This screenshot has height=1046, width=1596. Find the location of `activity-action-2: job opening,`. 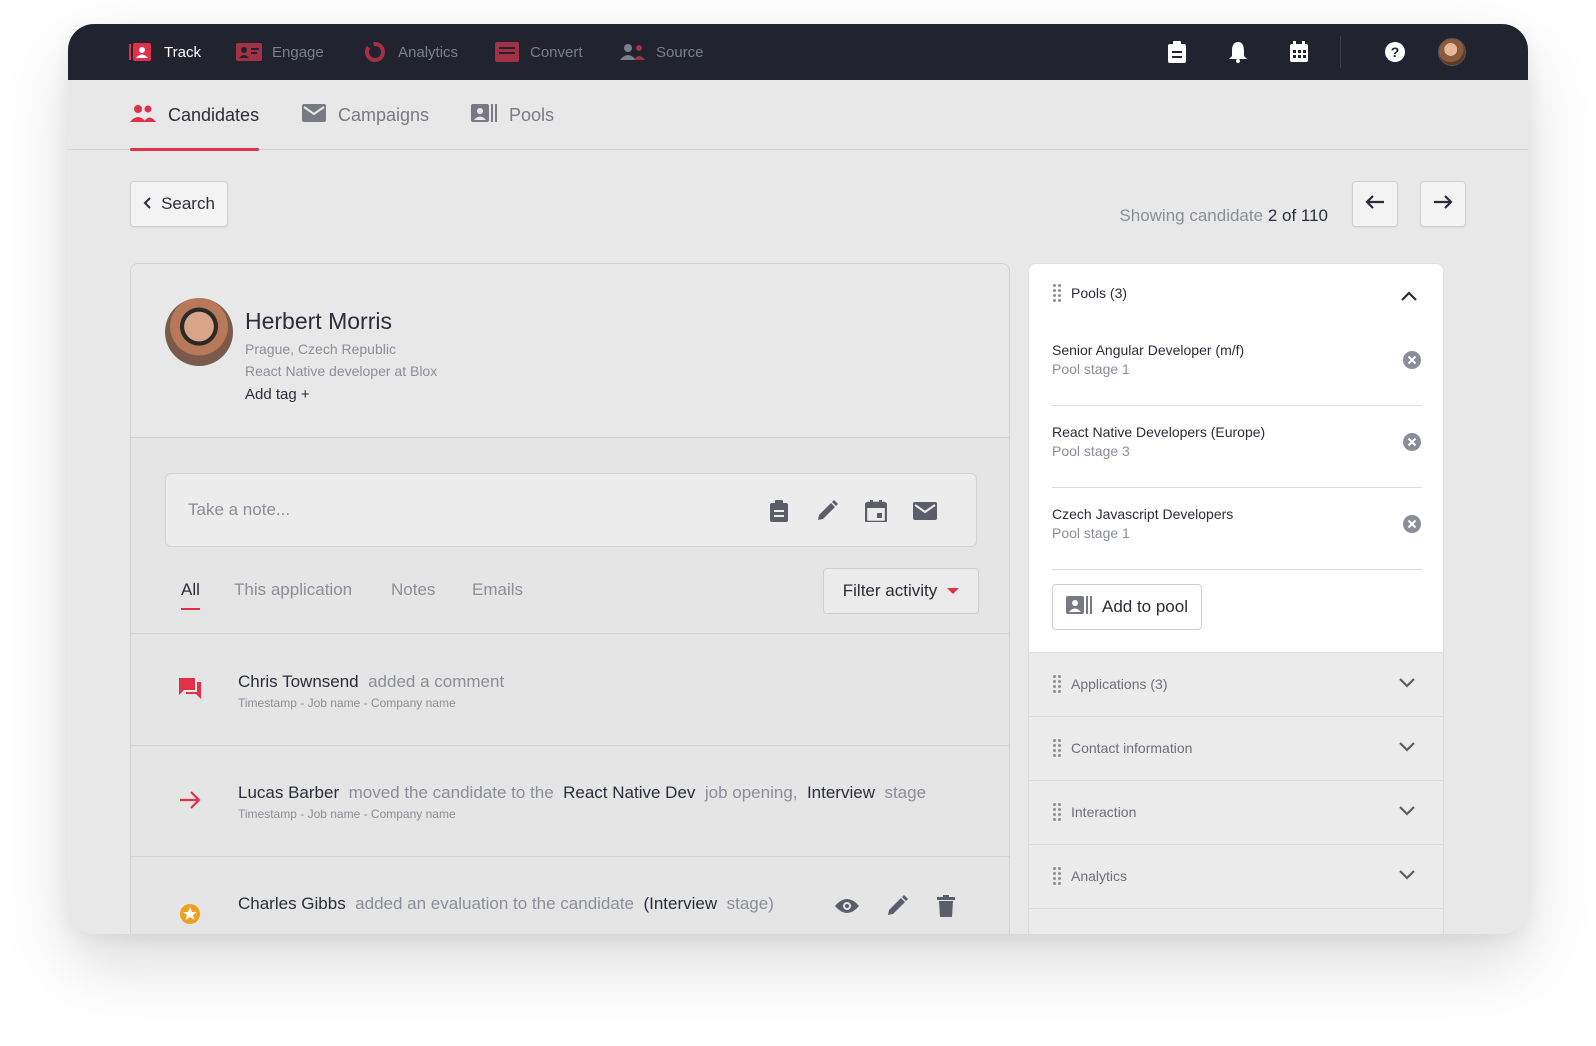

activity-action-2: job opening, is located at coordinates (751, 792).